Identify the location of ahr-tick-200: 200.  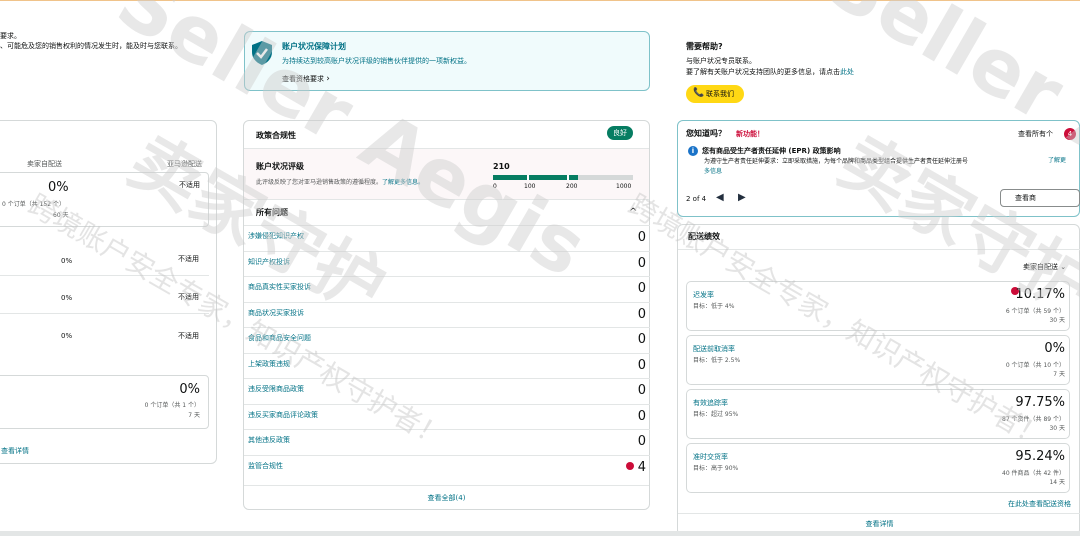
(572, 186).